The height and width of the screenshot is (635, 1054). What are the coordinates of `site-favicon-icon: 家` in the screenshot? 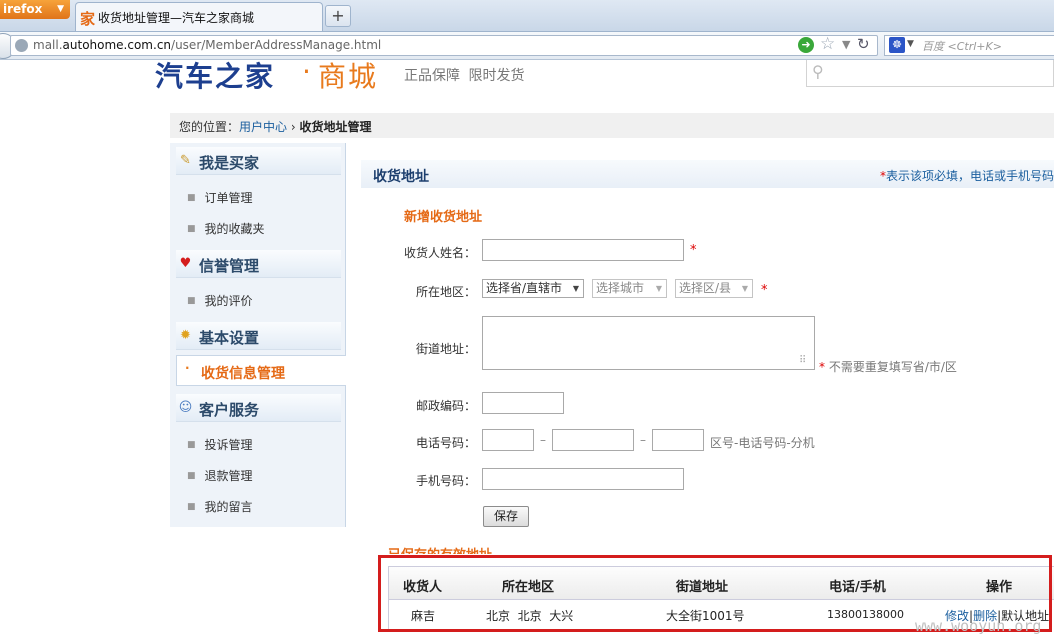 It's located at (88, 19).